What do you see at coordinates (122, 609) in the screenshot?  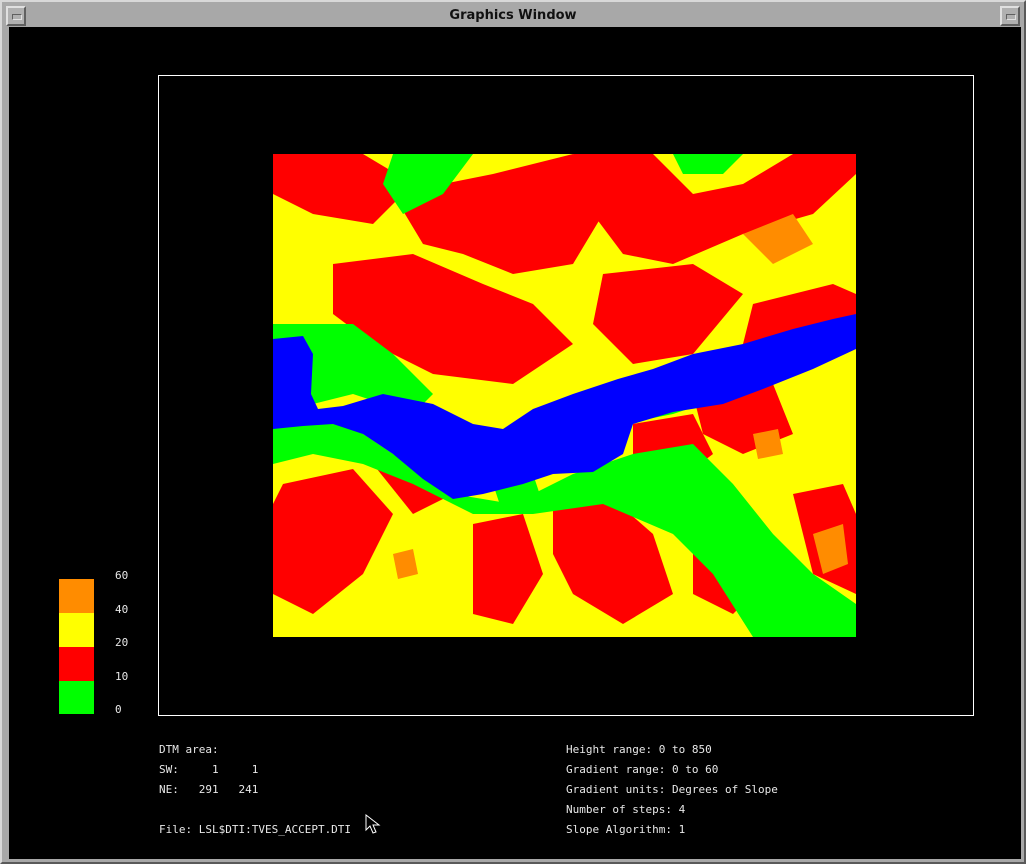 I see `legend-label-40: 40` at bounding box center [122, 609].